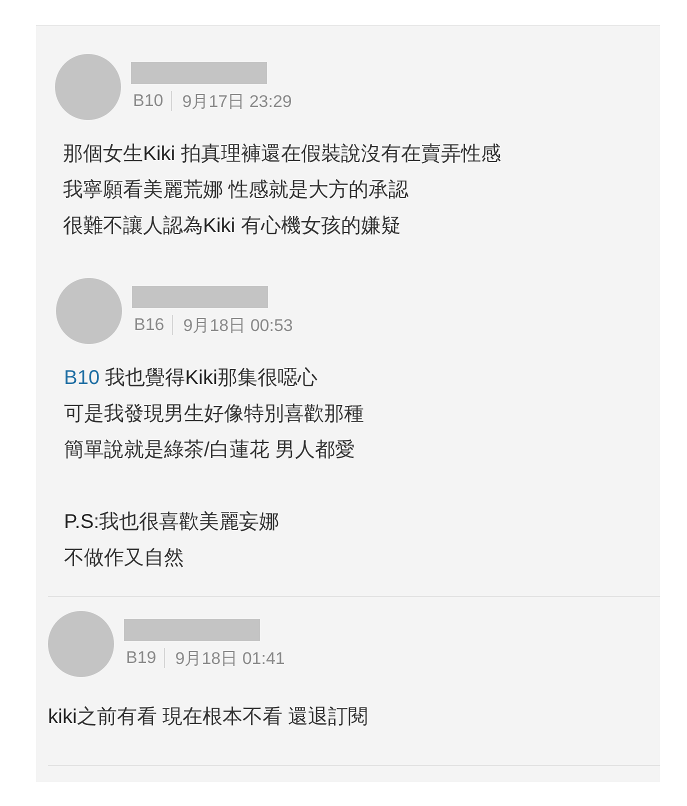 Image resolution: width=687 pixels, height=806 pixels. Describe the element at coordinates (214, 414) in the screenshot. I see `comment-text: 可是我發現男生好像特別喜歡那種` at that location.